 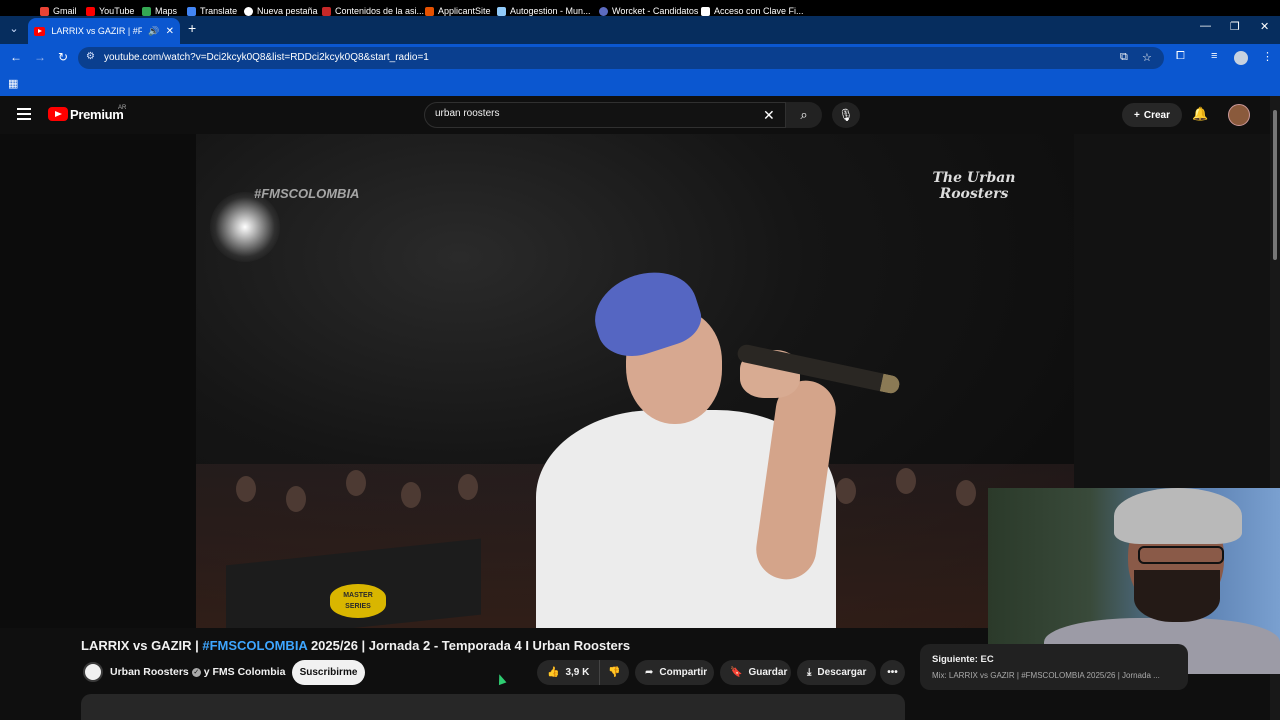 What do you see at coordinates (254, 645) in the screenshot?
I see `video-title-hashtag-link: #FMSCOLOMBIA` at bounding box center [254, 645].